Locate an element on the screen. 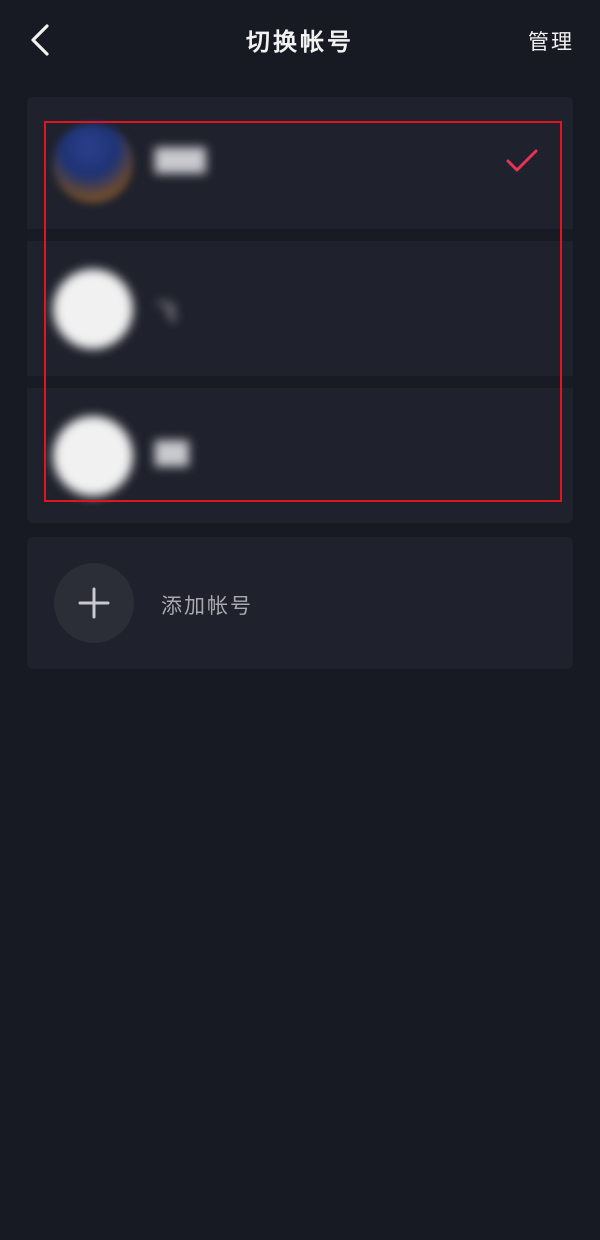 The width and height of the screenshot is (600, 1240). page-title: 切换帐号 is located at coordinates (300, 42).